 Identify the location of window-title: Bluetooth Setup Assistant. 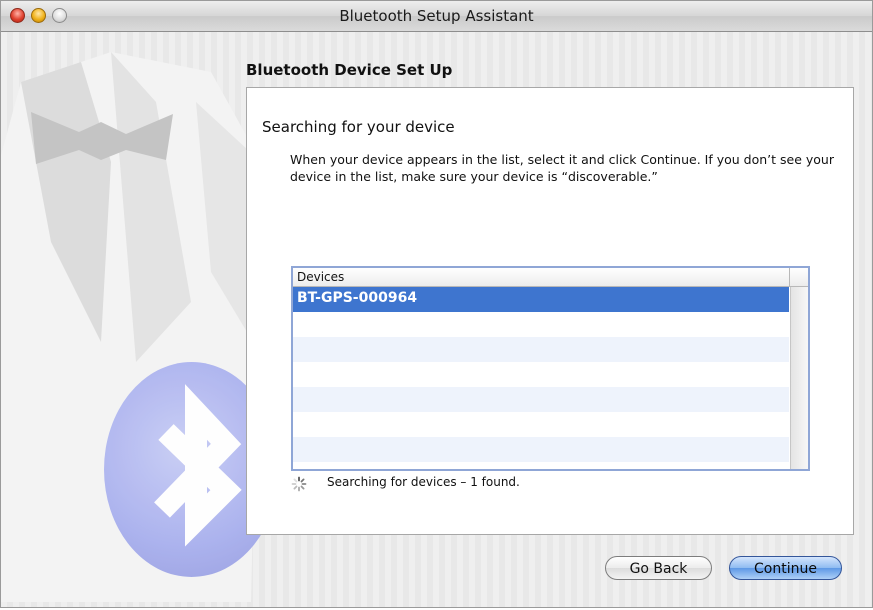
(436, 16).